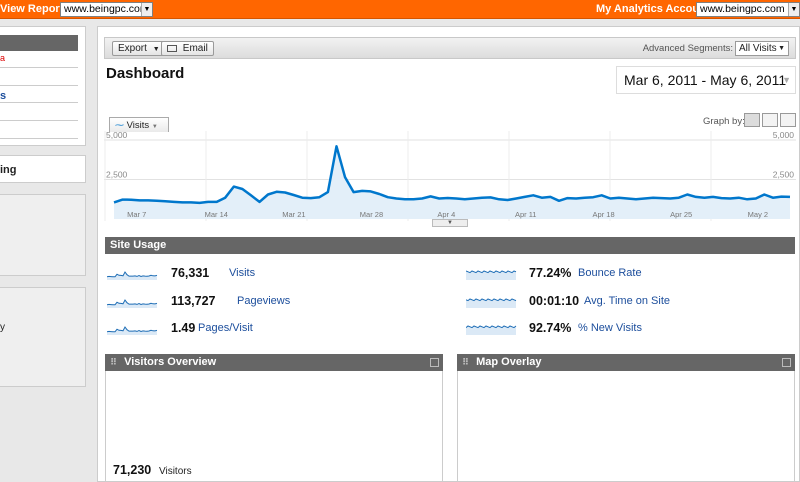  Describe the element at coordinates (225, 328) in the screenshot. I see `metric-name: Pages/Visit` at that location.